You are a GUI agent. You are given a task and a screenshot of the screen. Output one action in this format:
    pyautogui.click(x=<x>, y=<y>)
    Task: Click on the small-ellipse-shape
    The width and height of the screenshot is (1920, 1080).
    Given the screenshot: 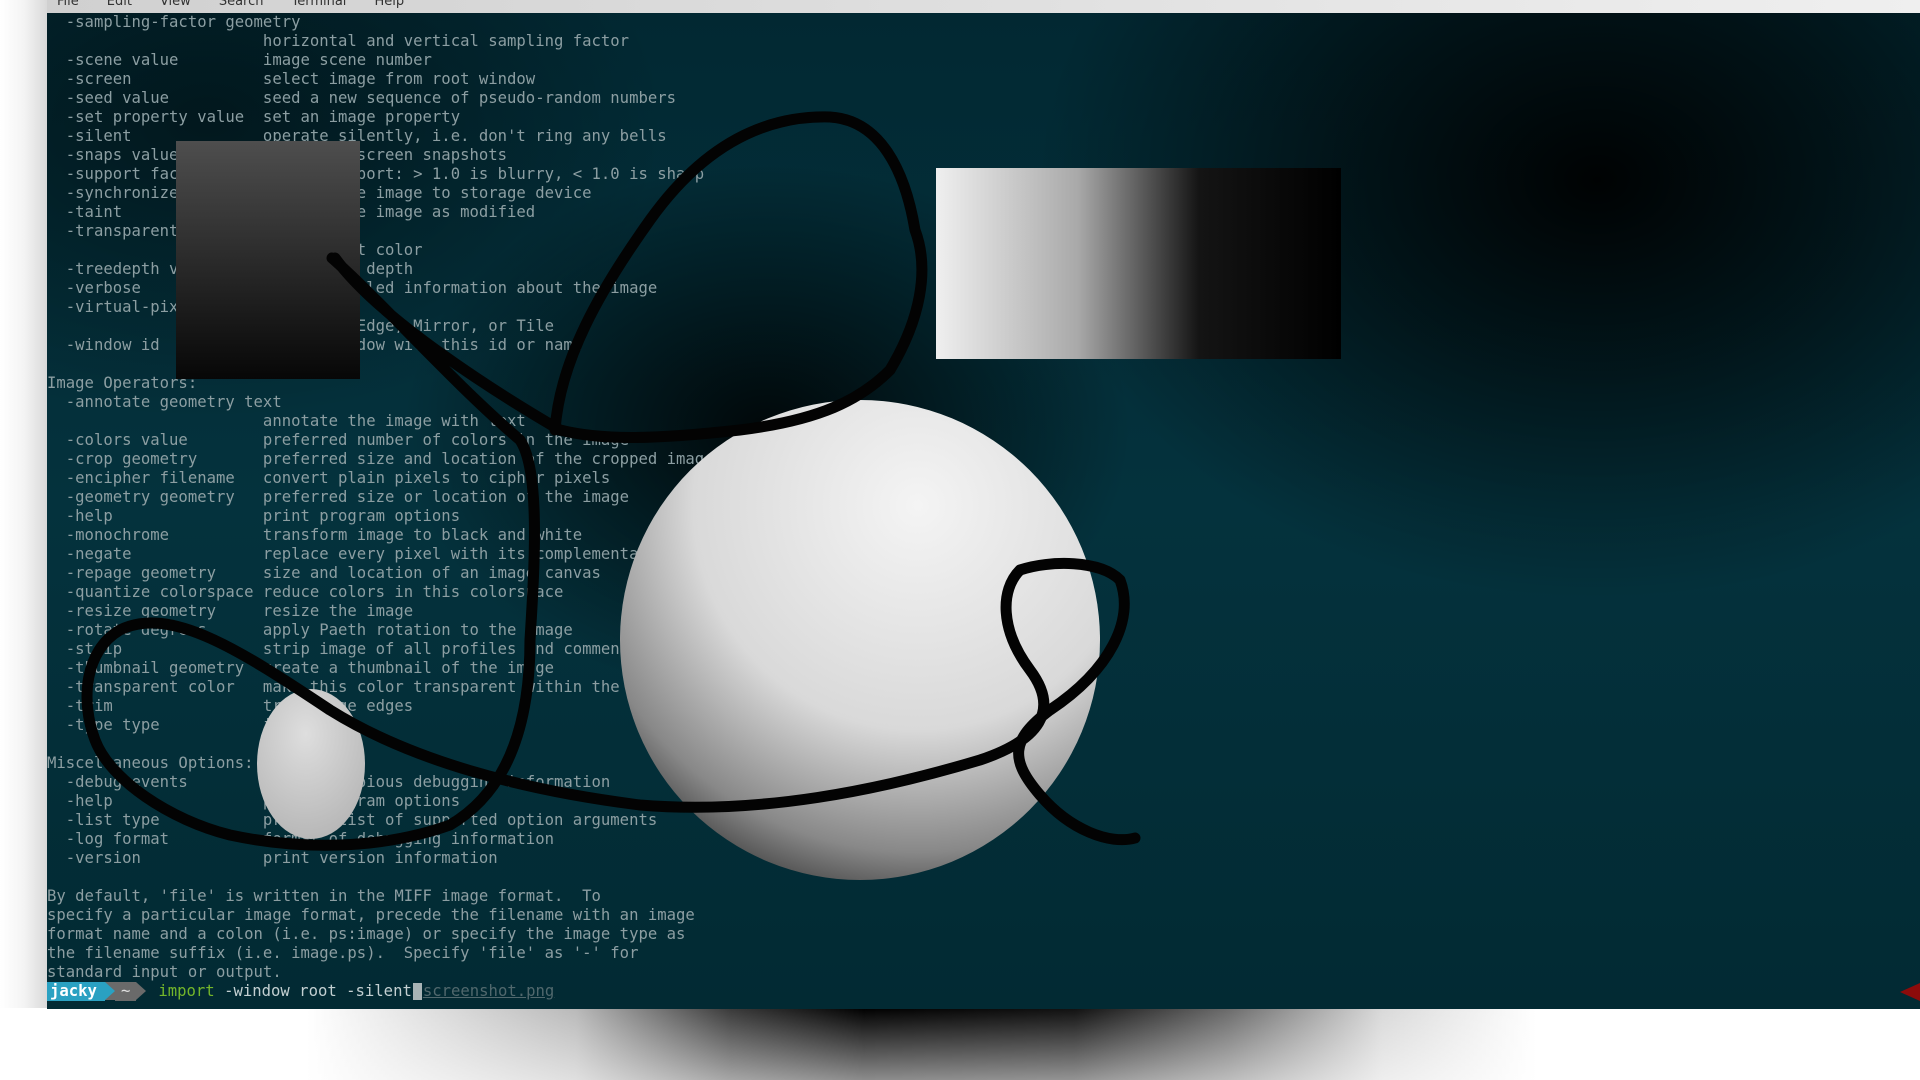 What is the action you would take?
    pyautogui.click(x=311, y=764)
    